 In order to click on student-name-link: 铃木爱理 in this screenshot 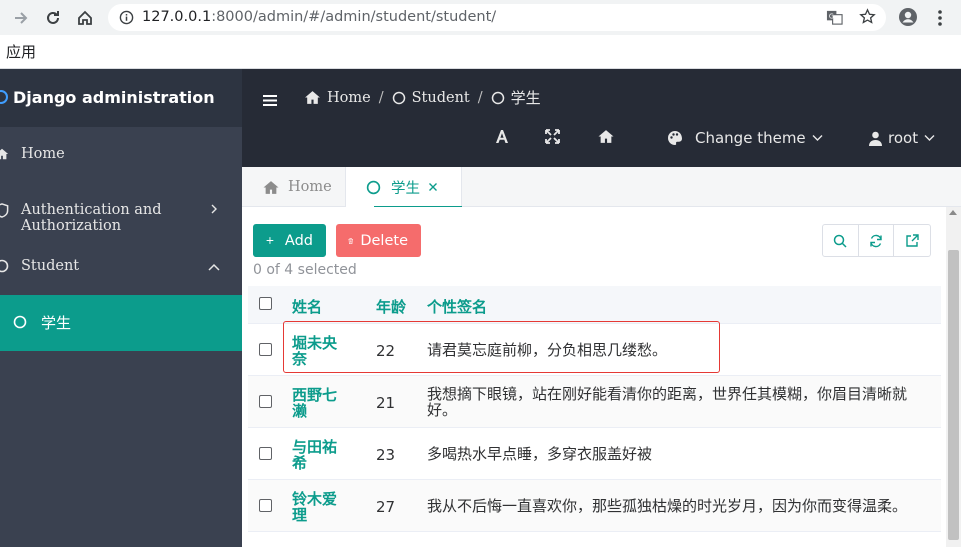, I will do `click(320, 507)`.